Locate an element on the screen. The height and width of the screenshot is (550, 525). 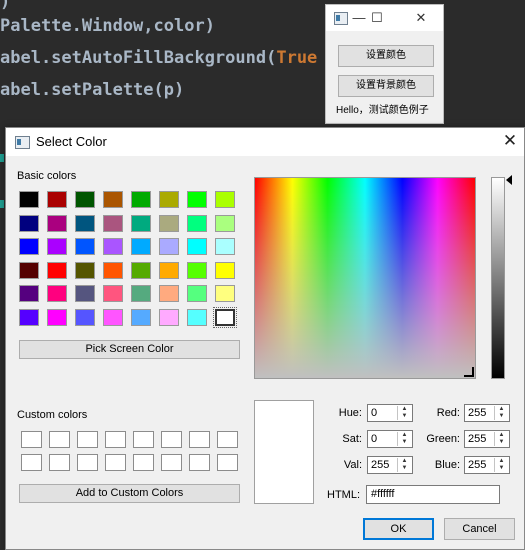
pick-screen-color-button: Pick Screen Color is located at coordinates (129, 349).